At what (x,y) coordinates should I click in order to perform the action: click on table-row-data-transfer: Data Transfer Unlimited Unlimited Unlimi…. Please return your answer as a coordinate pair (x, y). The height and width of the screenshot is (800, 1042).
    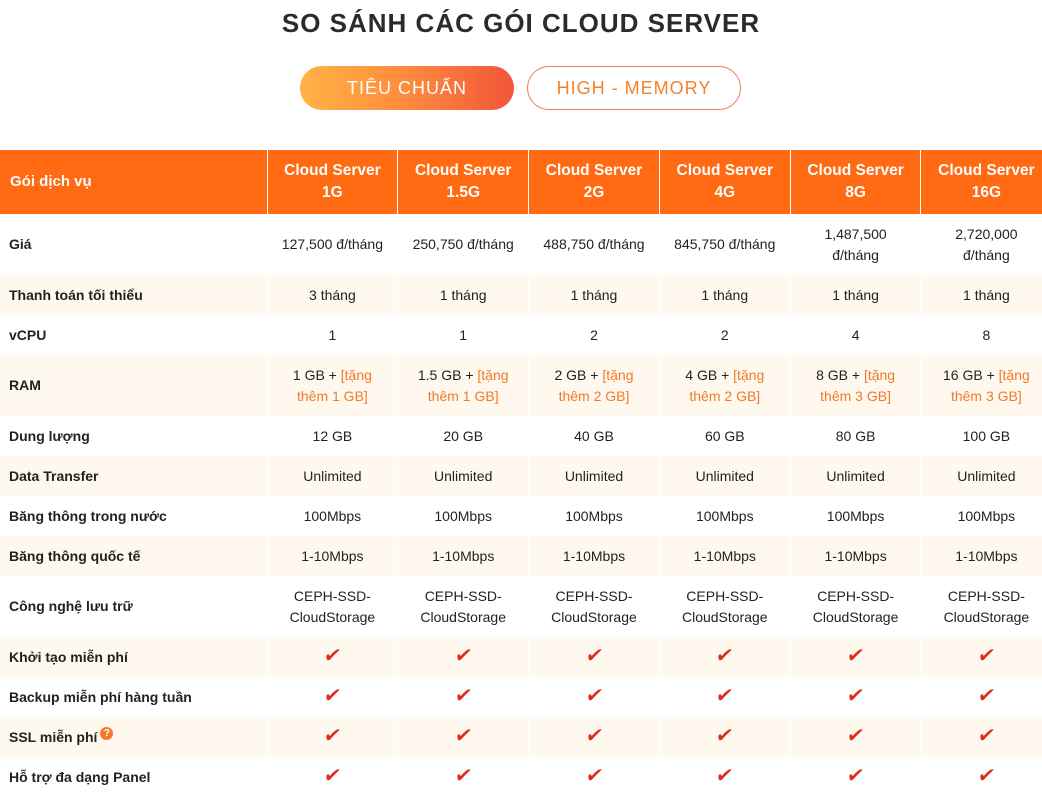
    Looking at the image, I should click on (521, 476).